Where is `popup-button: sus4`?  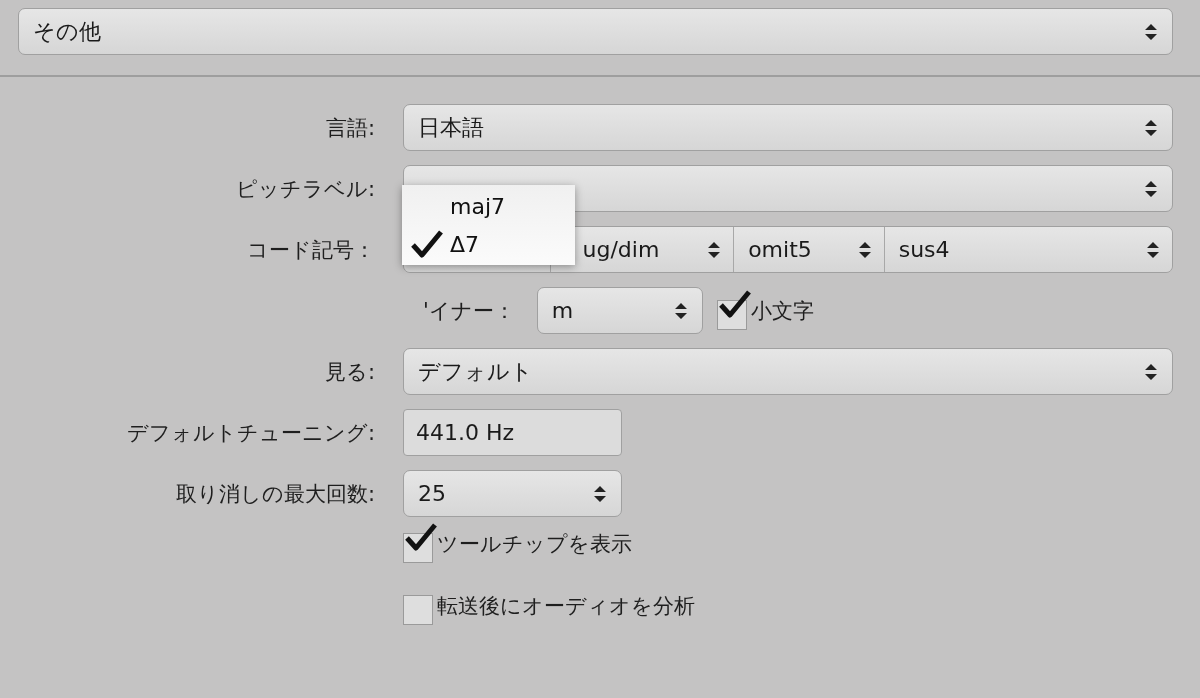 popup-button: sus4 is located at coordinates (1027, 249).